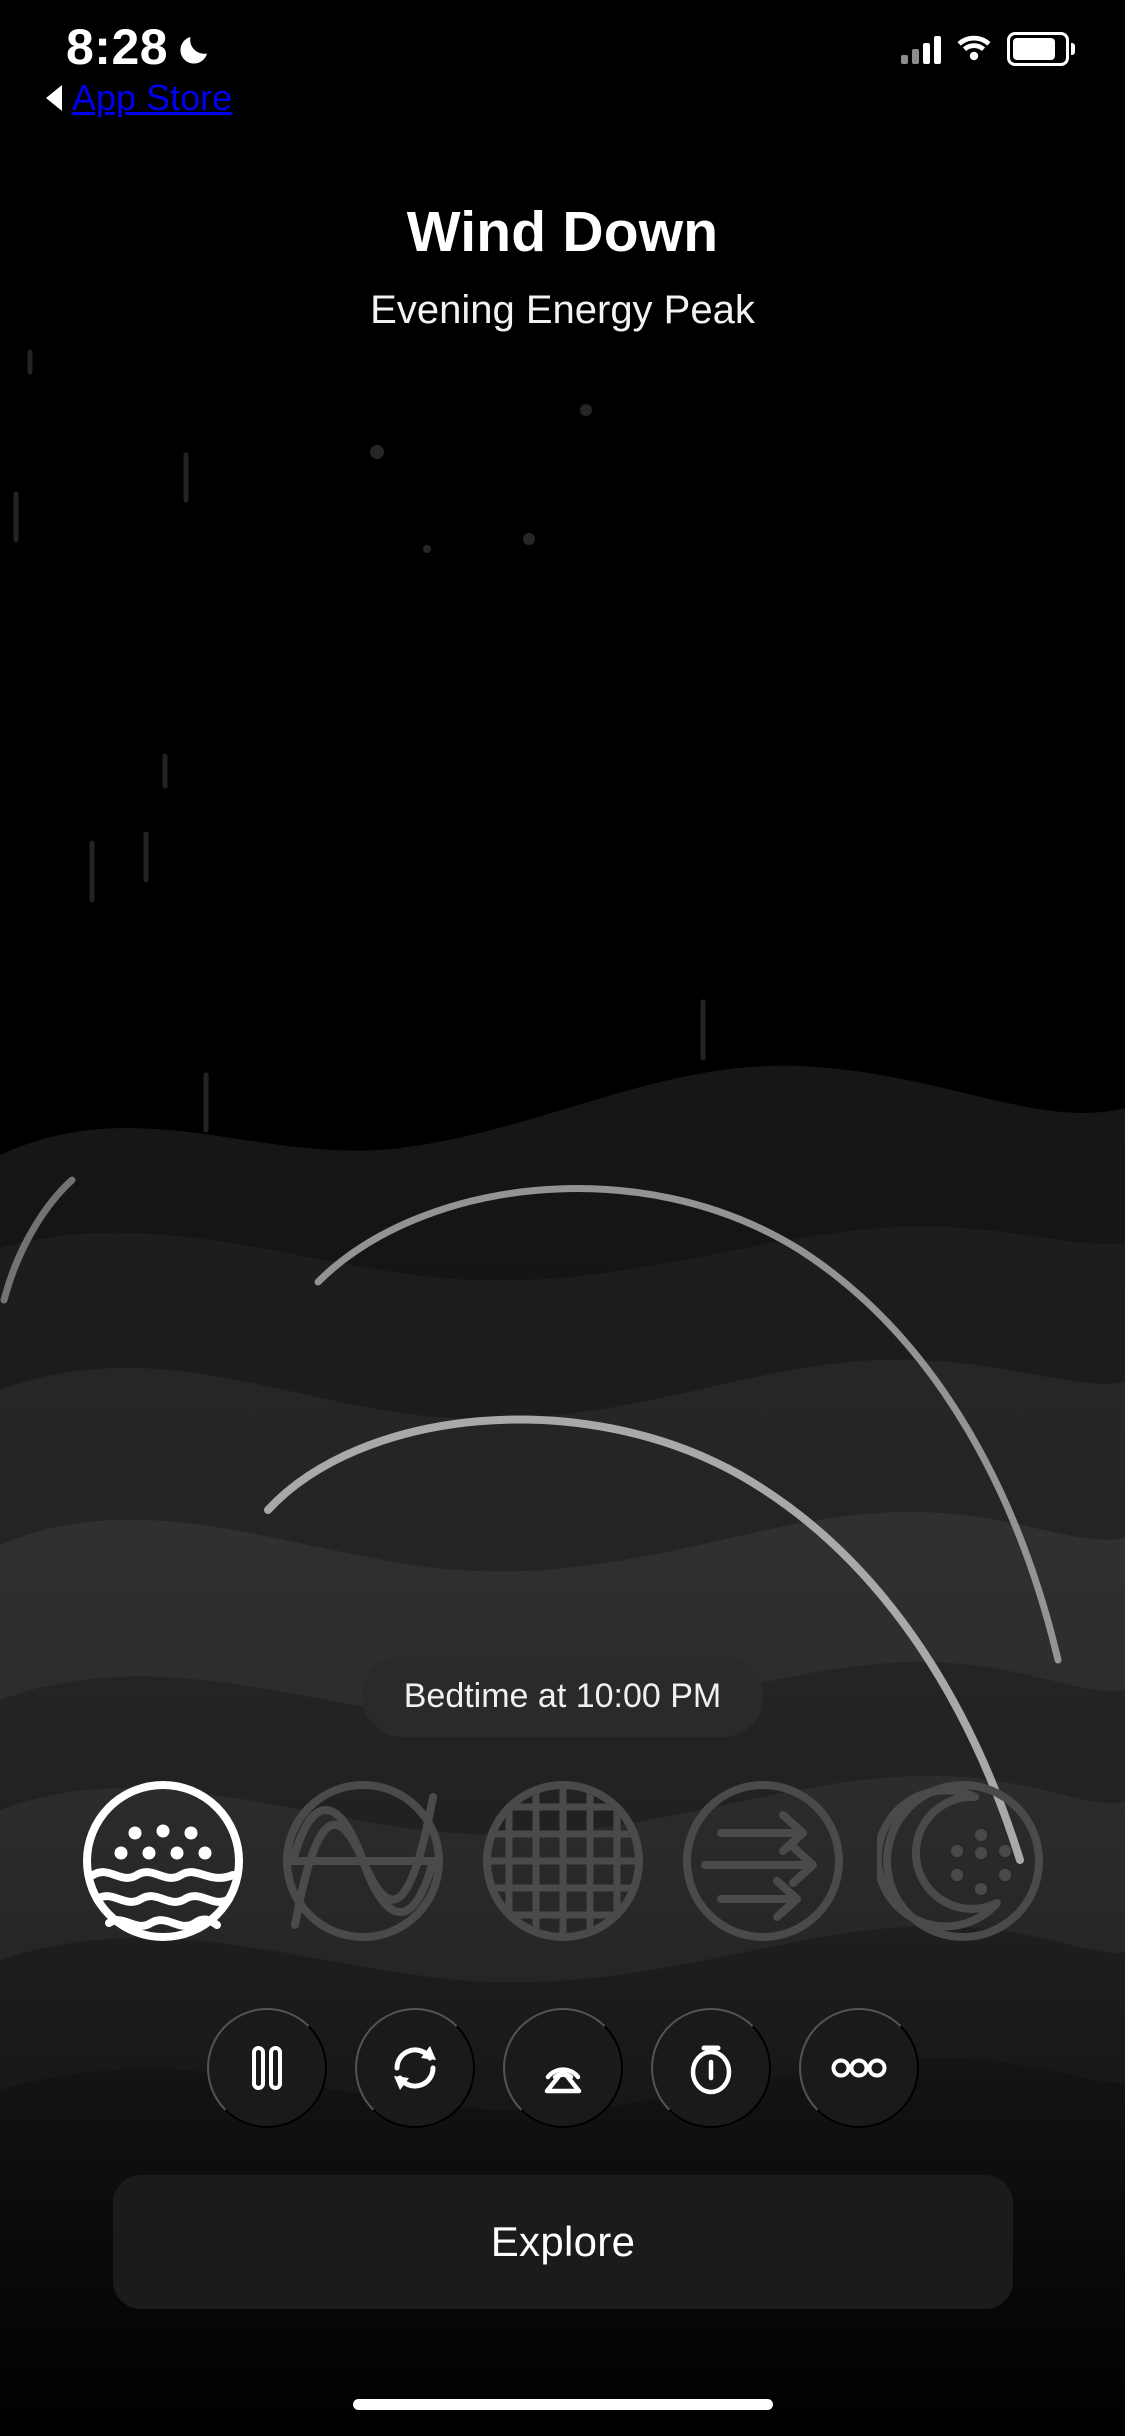 This screenshot has width=1125, height=2436. I want to click on page-title: Wind Down, so click(562, 232).